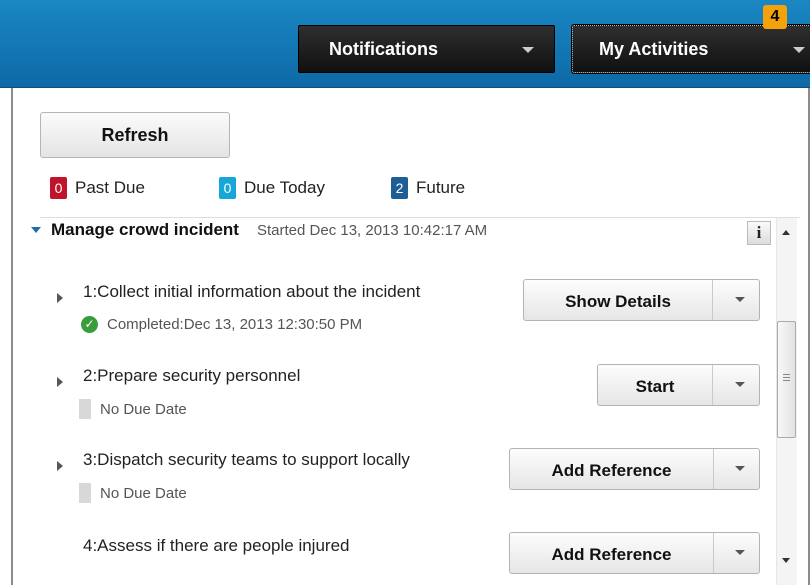 The image size is (810, 585). Describe the element at coordinates (284, 187) in the screenshot. I see `due-today-label: Due Today` at that location.